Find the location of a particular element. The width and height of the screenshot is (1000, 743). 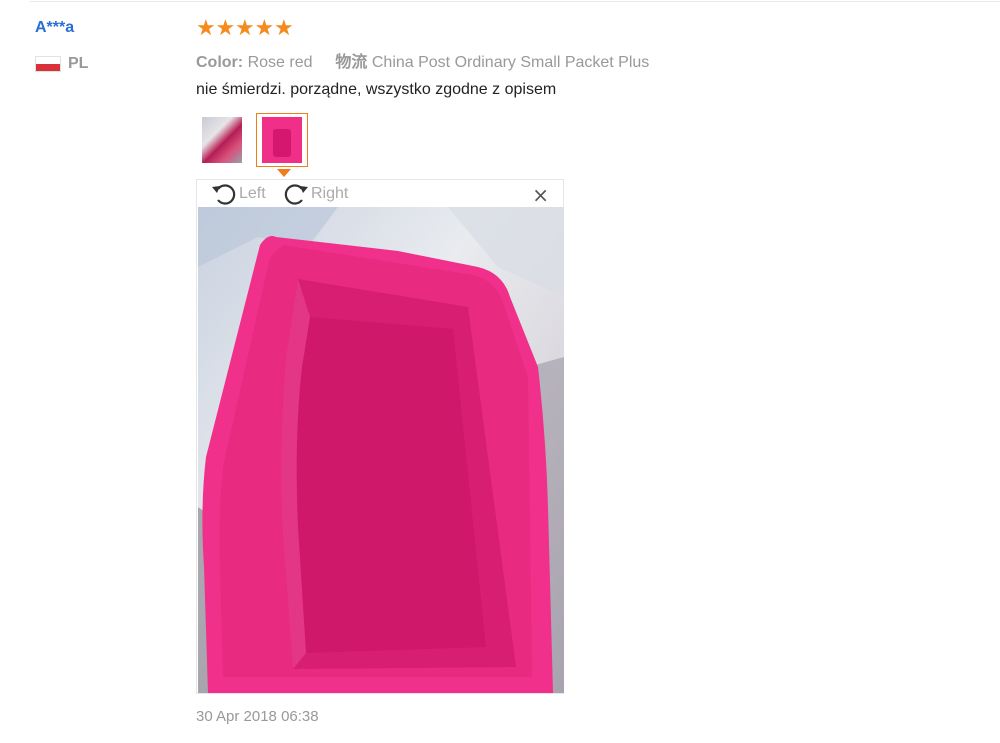

color-key: Color: is located at coordinates (220, 62).